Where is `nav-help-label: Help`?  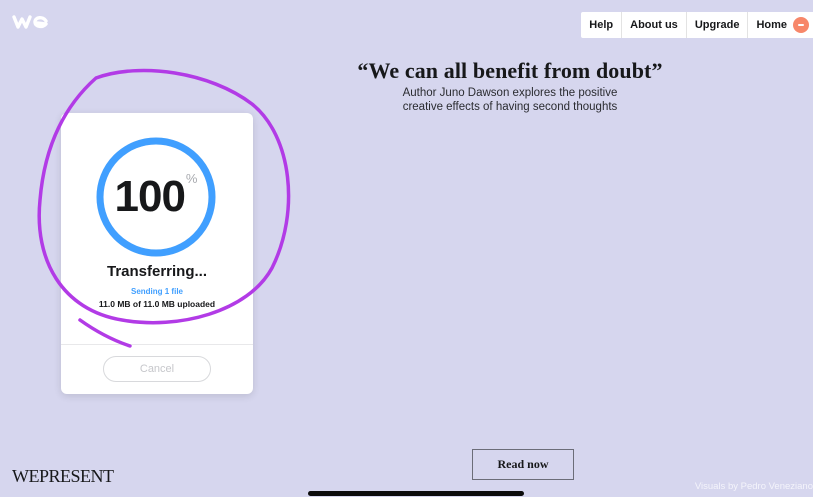
nav-help-label: Help is located at coordinates (601, 25).